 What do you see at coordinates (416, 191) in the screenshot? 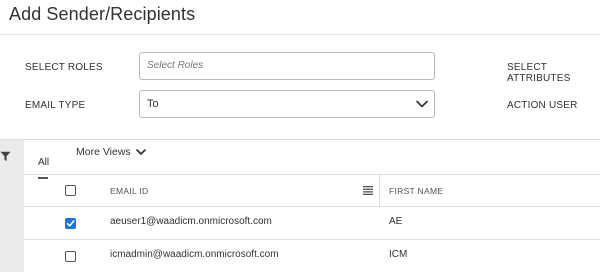
I see `column-header-first-name: FIRST NAME` at bounding box center [416, 191].